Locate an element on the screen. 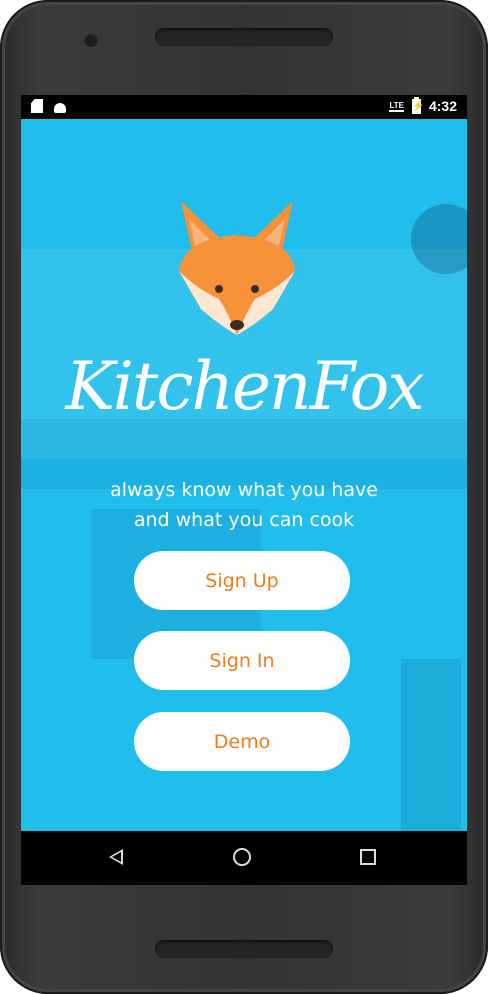 This screenshot has width=488, height=994. app-title: KitchenFox is located at coordinates (244, 386).